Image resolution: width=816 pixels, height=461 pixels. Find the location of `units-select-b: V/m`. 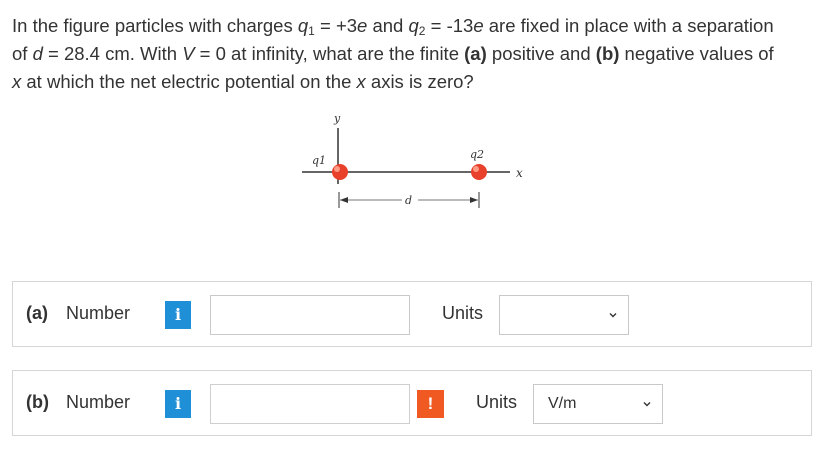

units-select-b: V/m is located at coordinates (598, 404).